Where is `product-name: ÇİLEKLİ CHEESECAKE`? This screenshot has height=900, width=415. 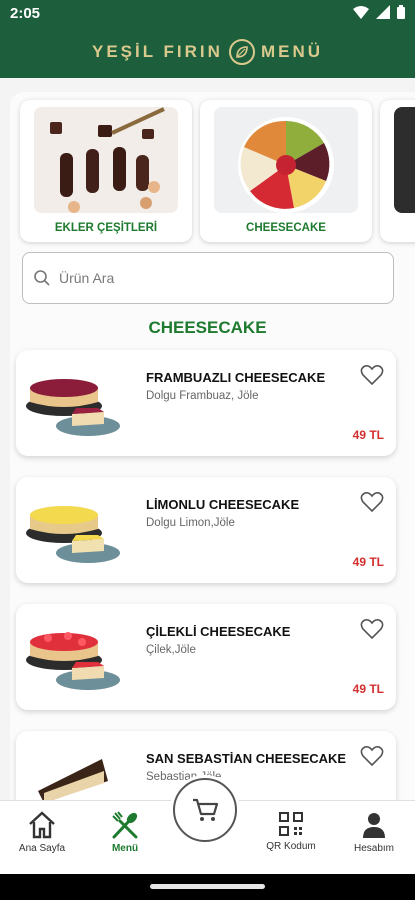
product-name: ÇİLEKLİ CHEESECAKE is located at coordinates (218, 631).